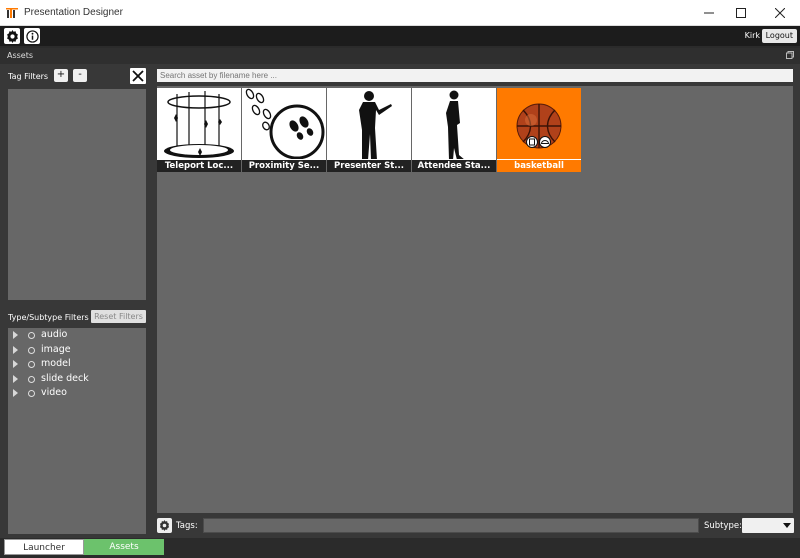  Describe the element at coordinates (199, 124) in the screenshot. I see `teleport-icon` at that location.